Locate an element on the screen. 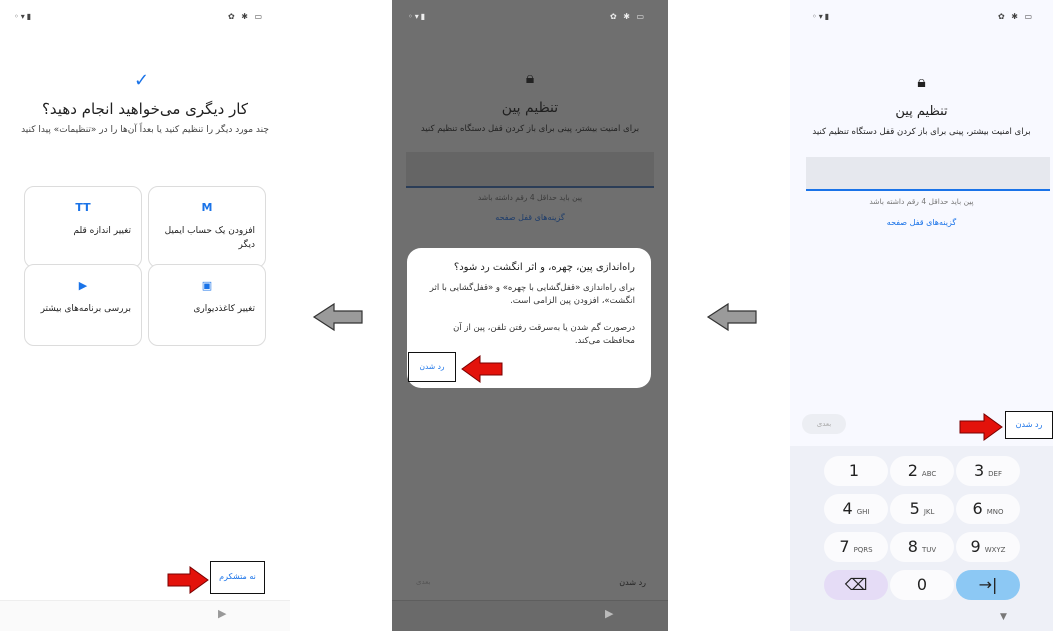  dialog-skip-label: رد شدن is located at coordinates (432, 366).